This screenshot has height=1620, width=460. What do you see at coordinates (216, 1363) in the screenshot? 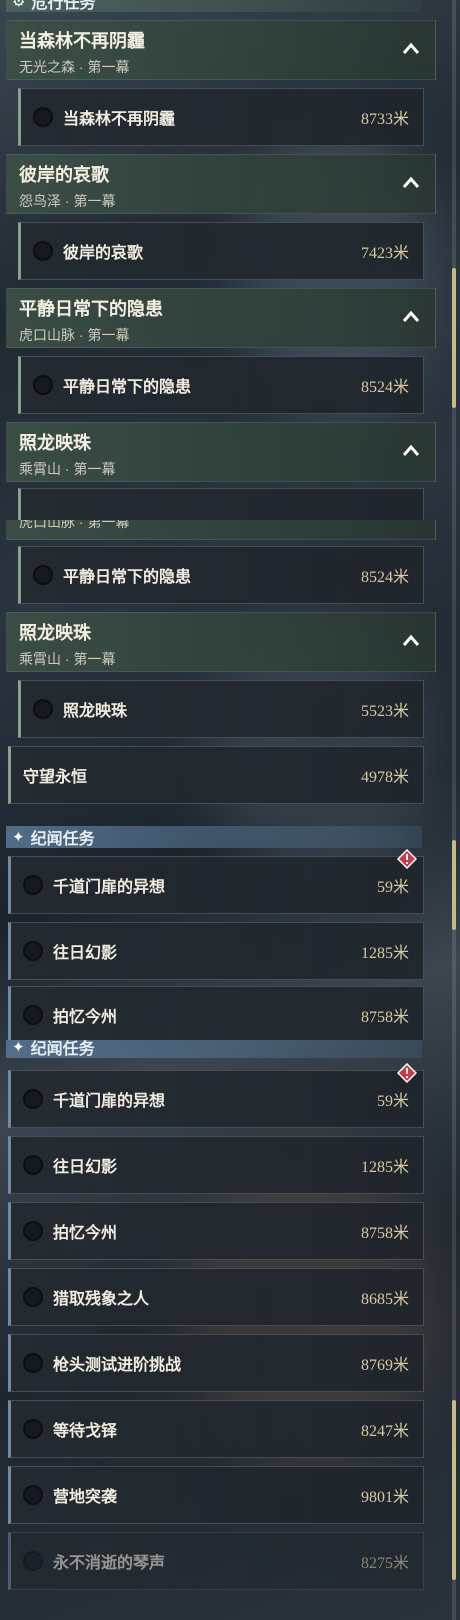
I see `task-row: 枪头测试进阶挑战 8769米` at bounding box center [216, 1363].